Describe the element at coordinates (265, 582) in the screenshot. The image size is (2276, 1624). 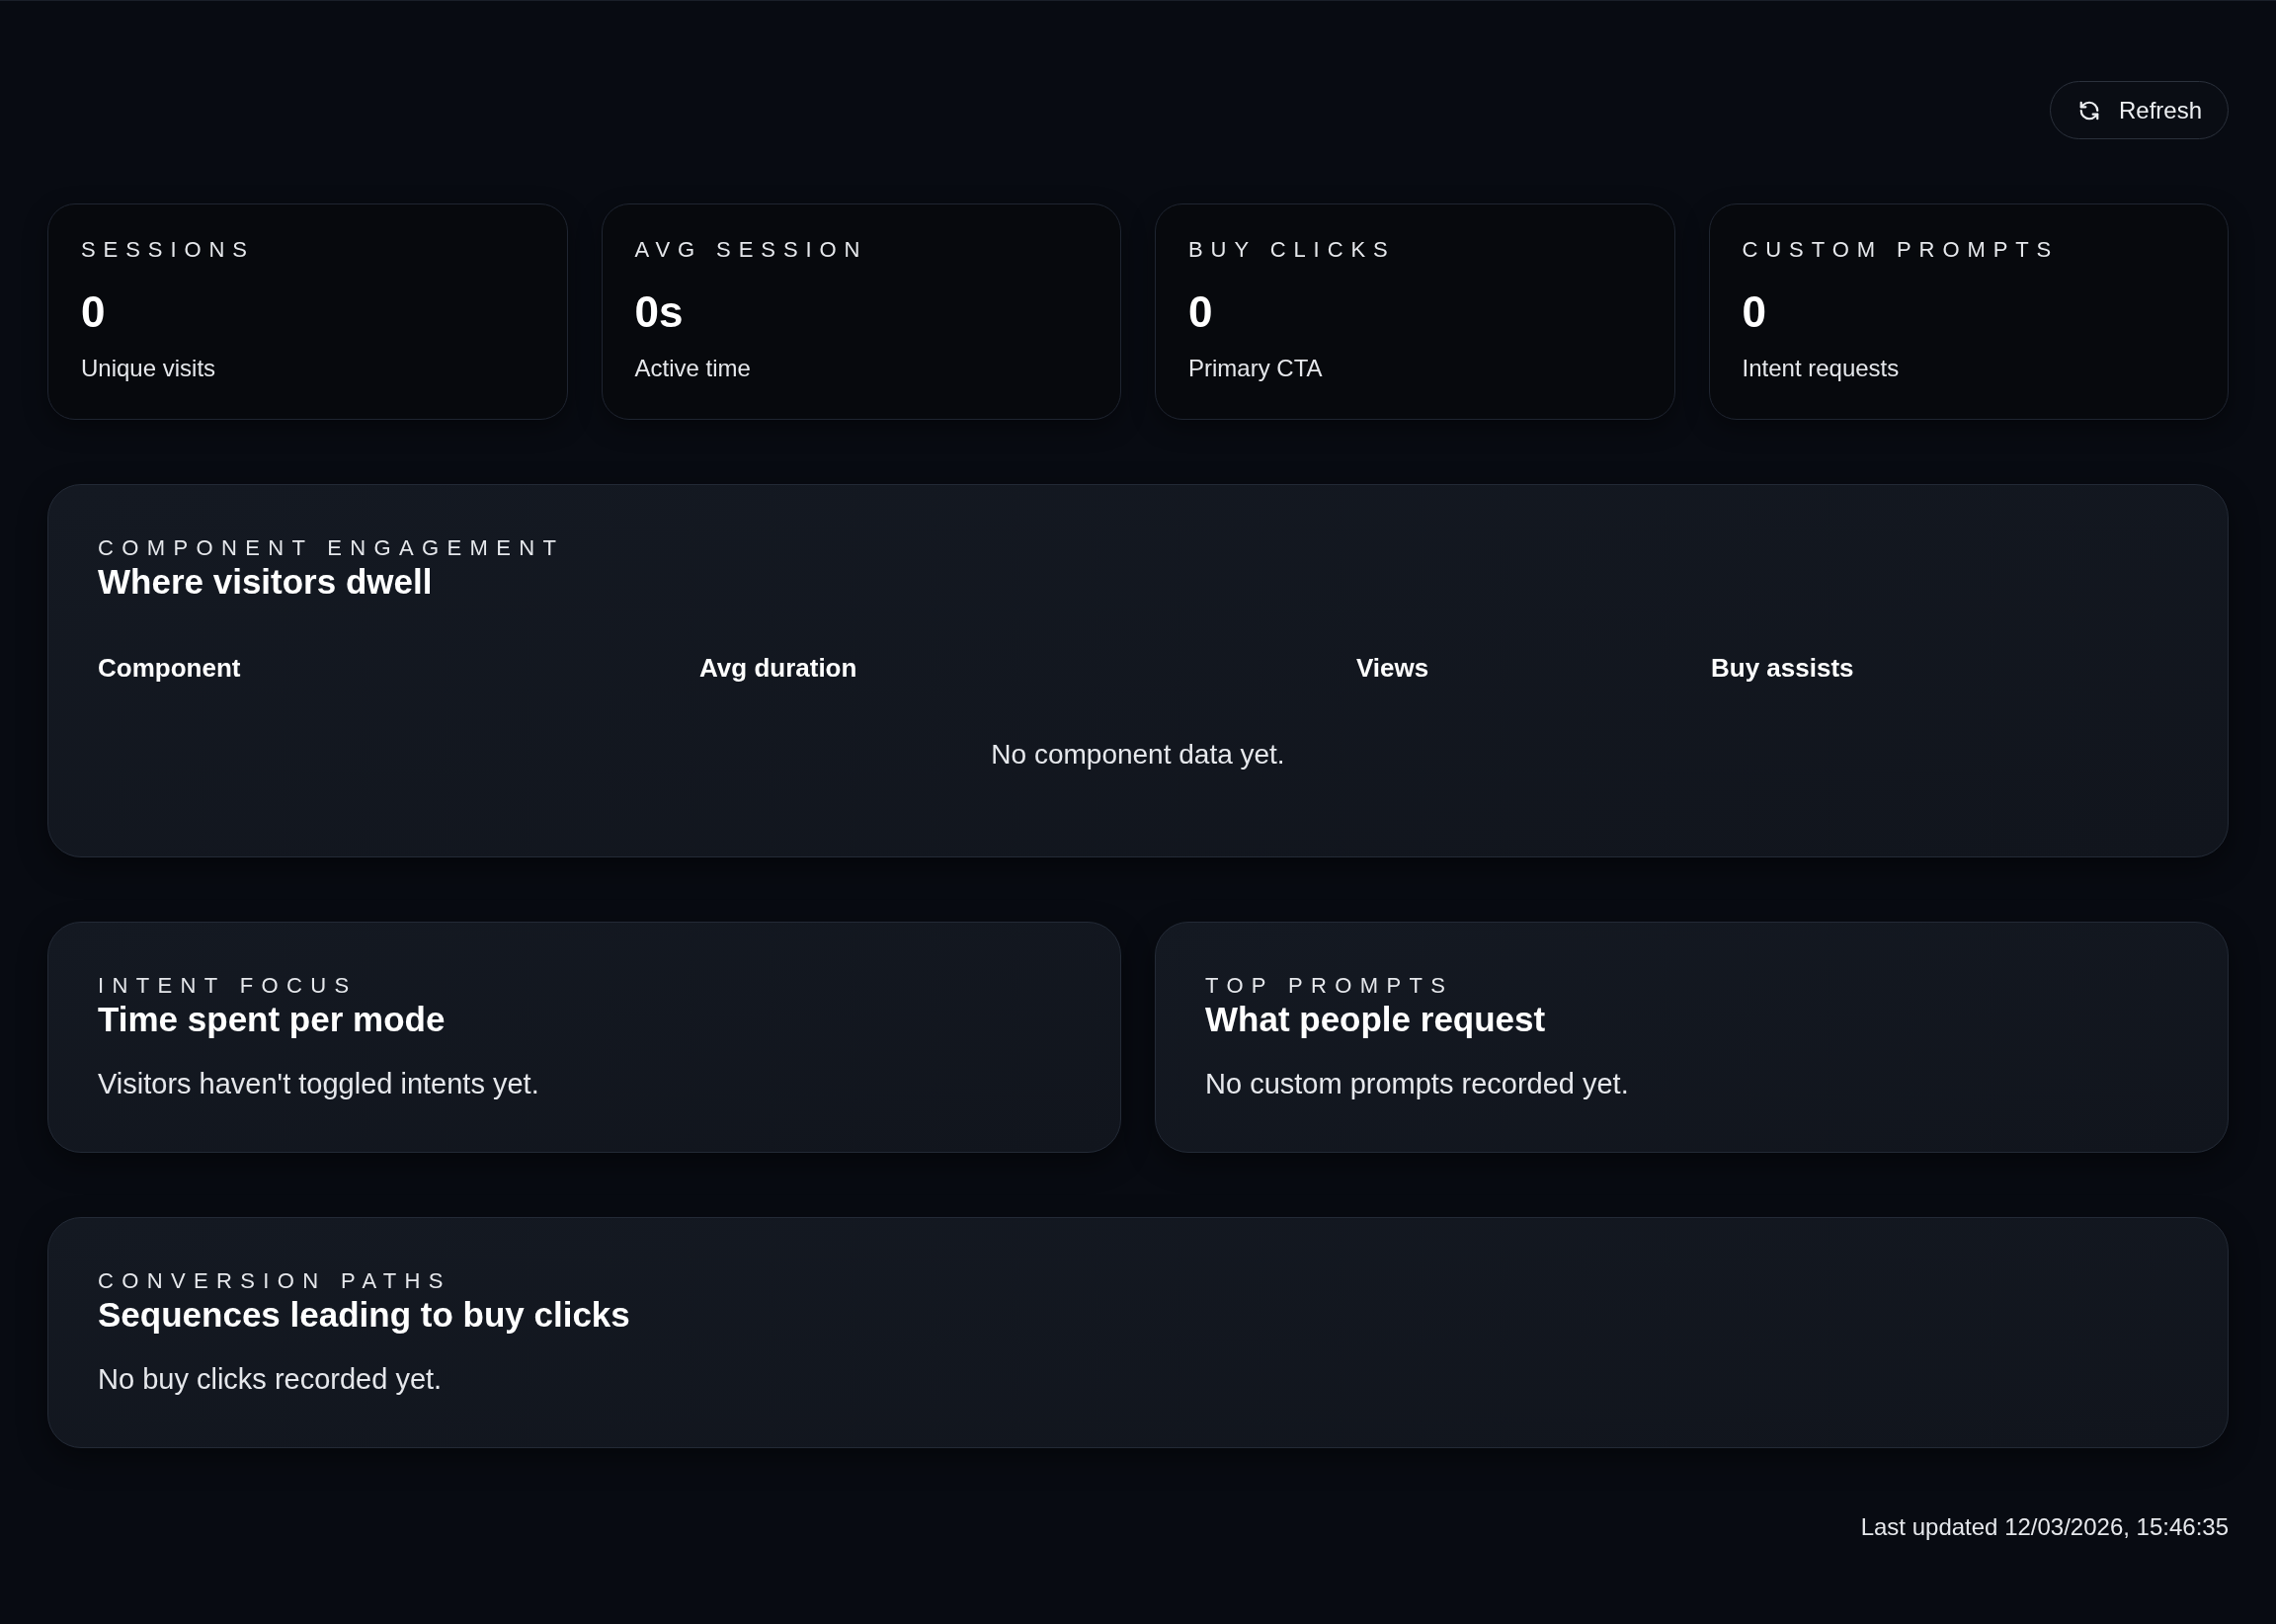
I see `panel-title: Where visitors dwell` at that location.